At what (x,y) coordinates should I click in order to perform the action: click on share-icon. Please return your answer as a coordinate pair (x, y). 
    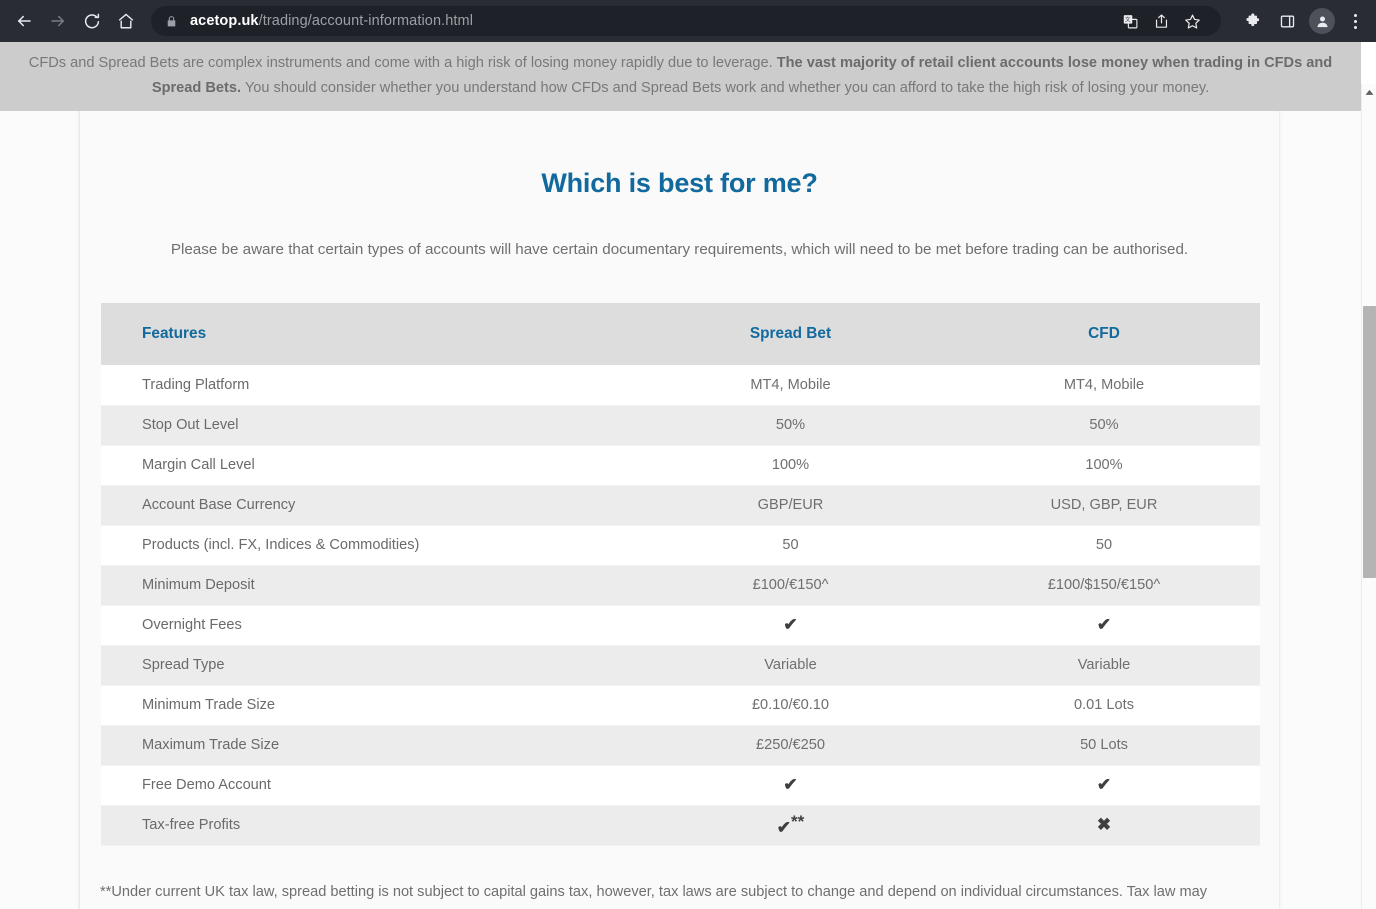
    Looking at the image, I should click on (1161, 21).